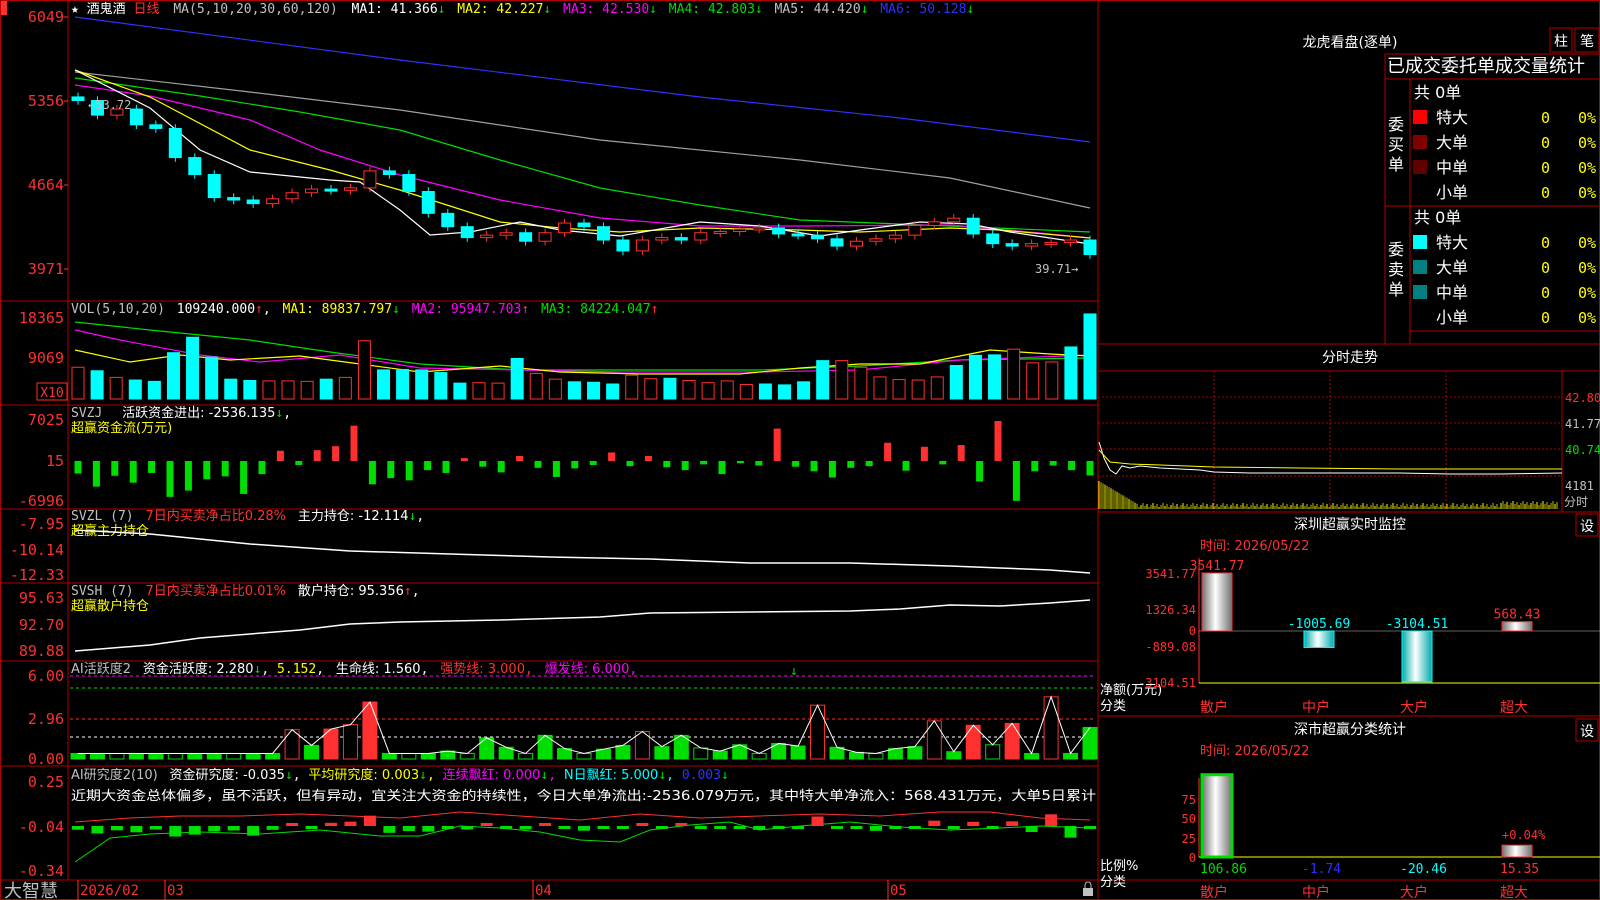 This screenshot has height=900, width=1600. What do you see at coordinates (37, 550) in the screenshot?
I see `svzl-tick: -10.14` at bounding box center [37, 550].